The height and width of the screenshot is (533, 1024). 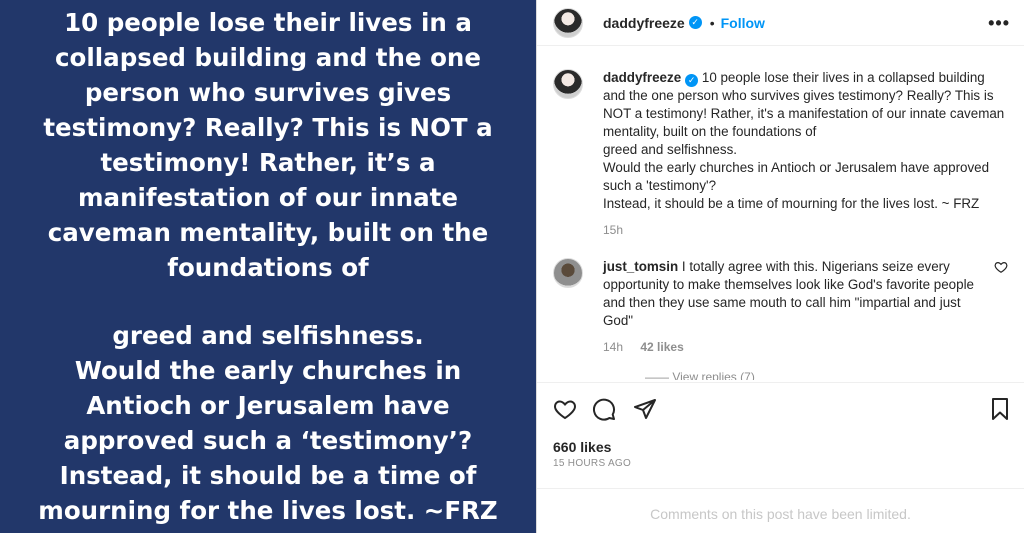 What do you see at coordinates (670, 149) in the screenshot?
I see `caption-text: greed and selfishness.` at bounding box center [670, 149].